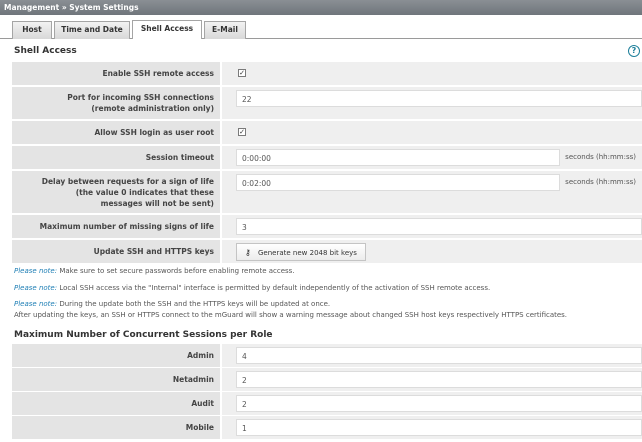 The image size is (642, 442). What do you see at coordinates (398, 182) in the screenshot?
I see `sign-of-life-delay-input: 0:02:00` at bounding box center [398, 182].